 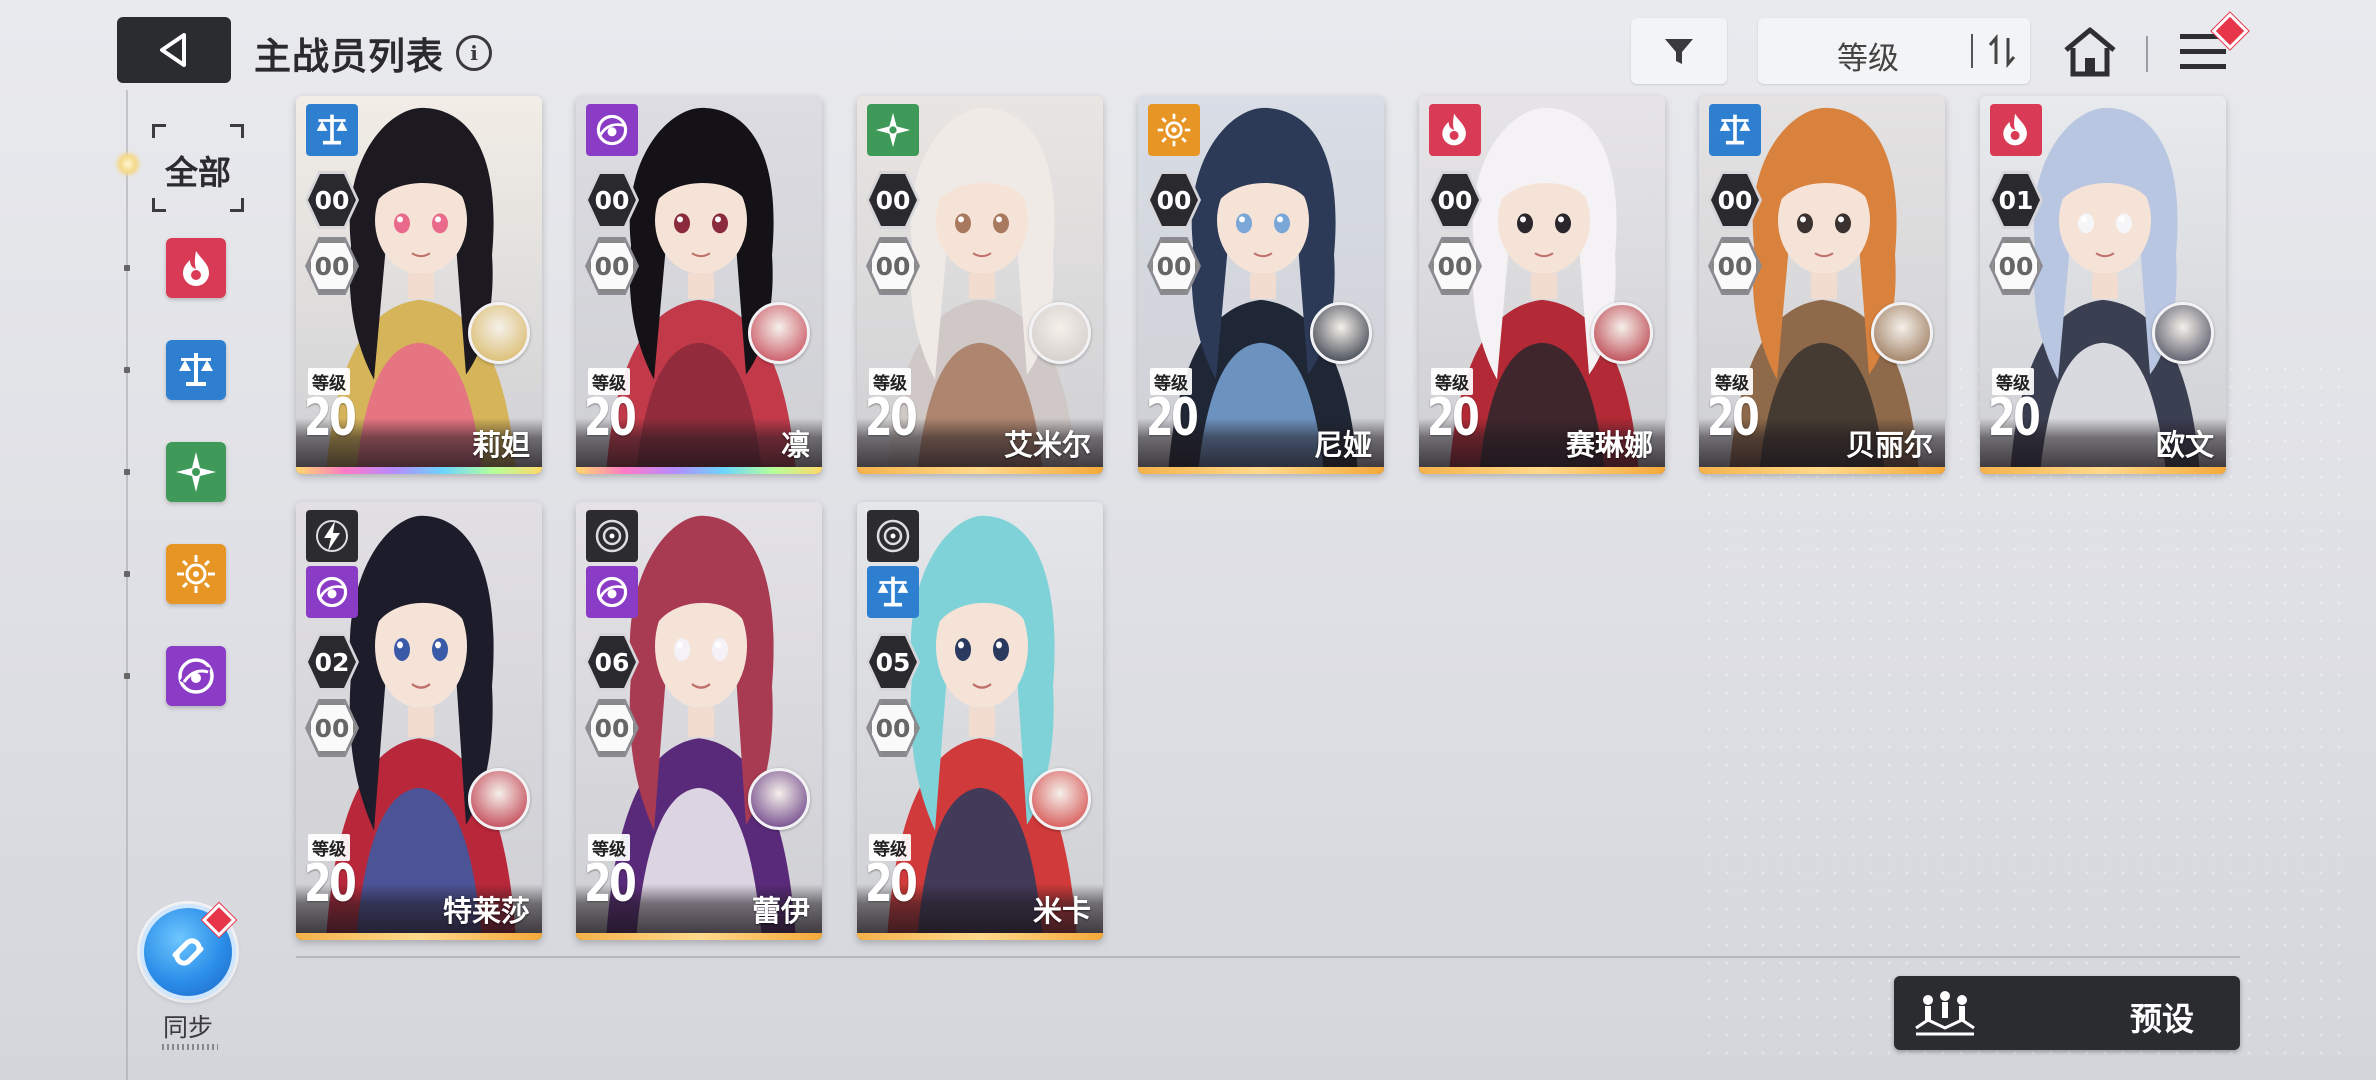 I want to click on operator-name: 欧文, so click(x=2184, y=445).